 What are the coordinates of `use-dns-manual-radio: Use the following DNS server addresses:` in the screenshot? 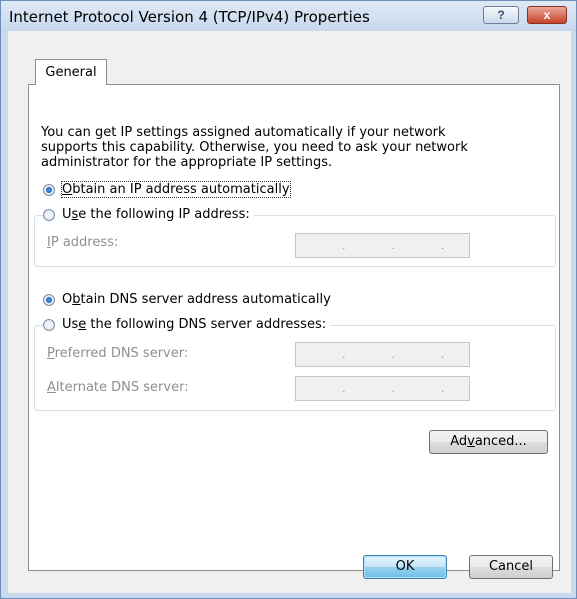 It's located at (187, 324).